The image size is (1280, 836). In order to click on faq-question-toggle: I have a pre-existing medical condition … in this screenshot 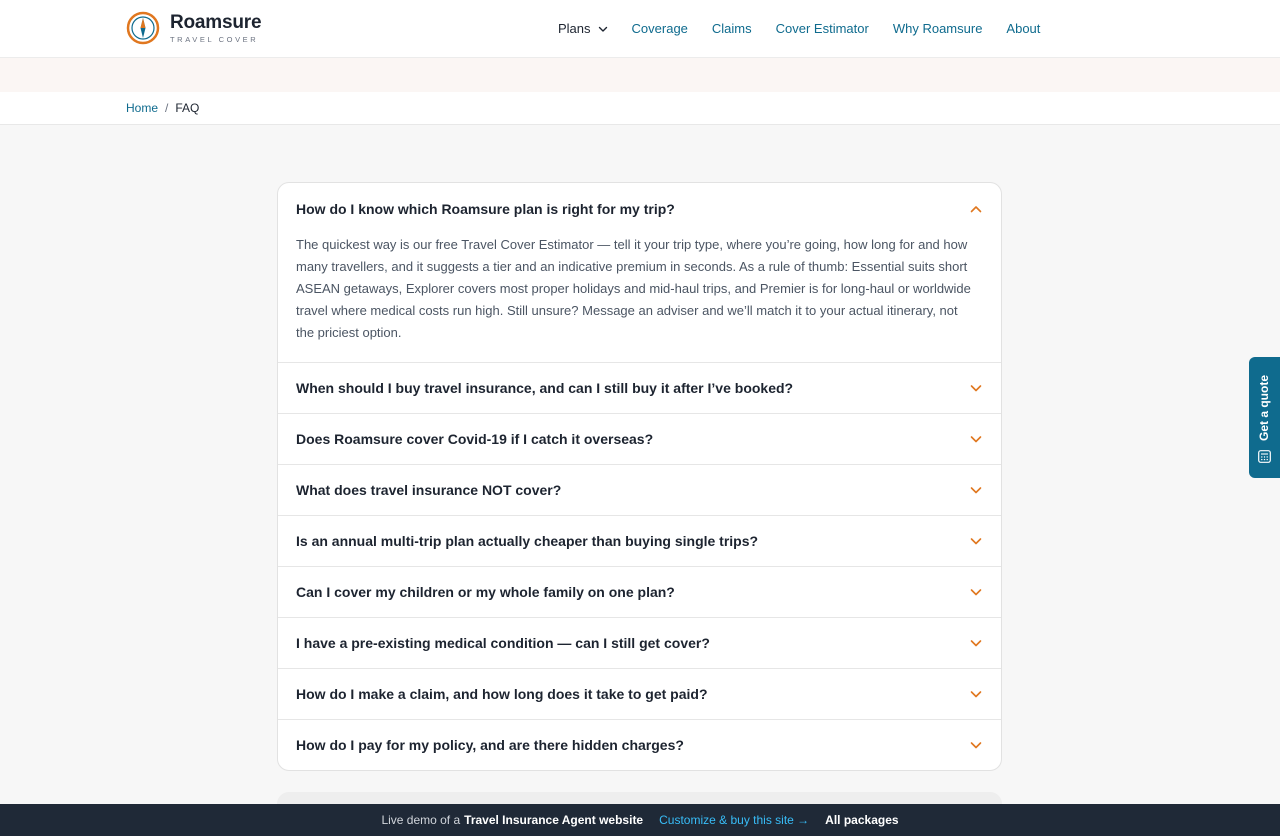, I will do `click(639, 643)`.